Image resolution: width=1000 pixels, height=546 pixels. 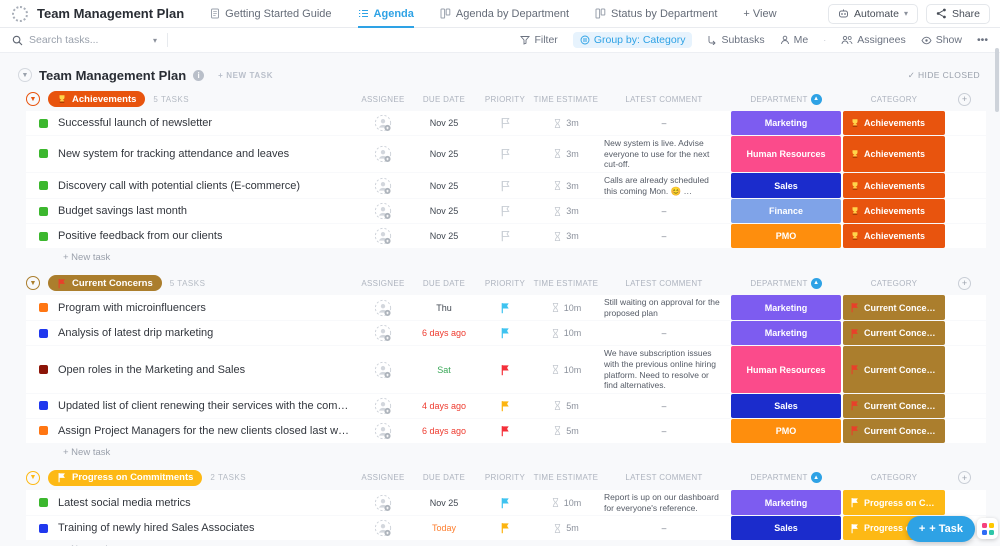 What do you see at coordinates (140, 236) in the screenshot?
I see `task-name: Positive feedback from our clients` at bounding box center [140, 236].